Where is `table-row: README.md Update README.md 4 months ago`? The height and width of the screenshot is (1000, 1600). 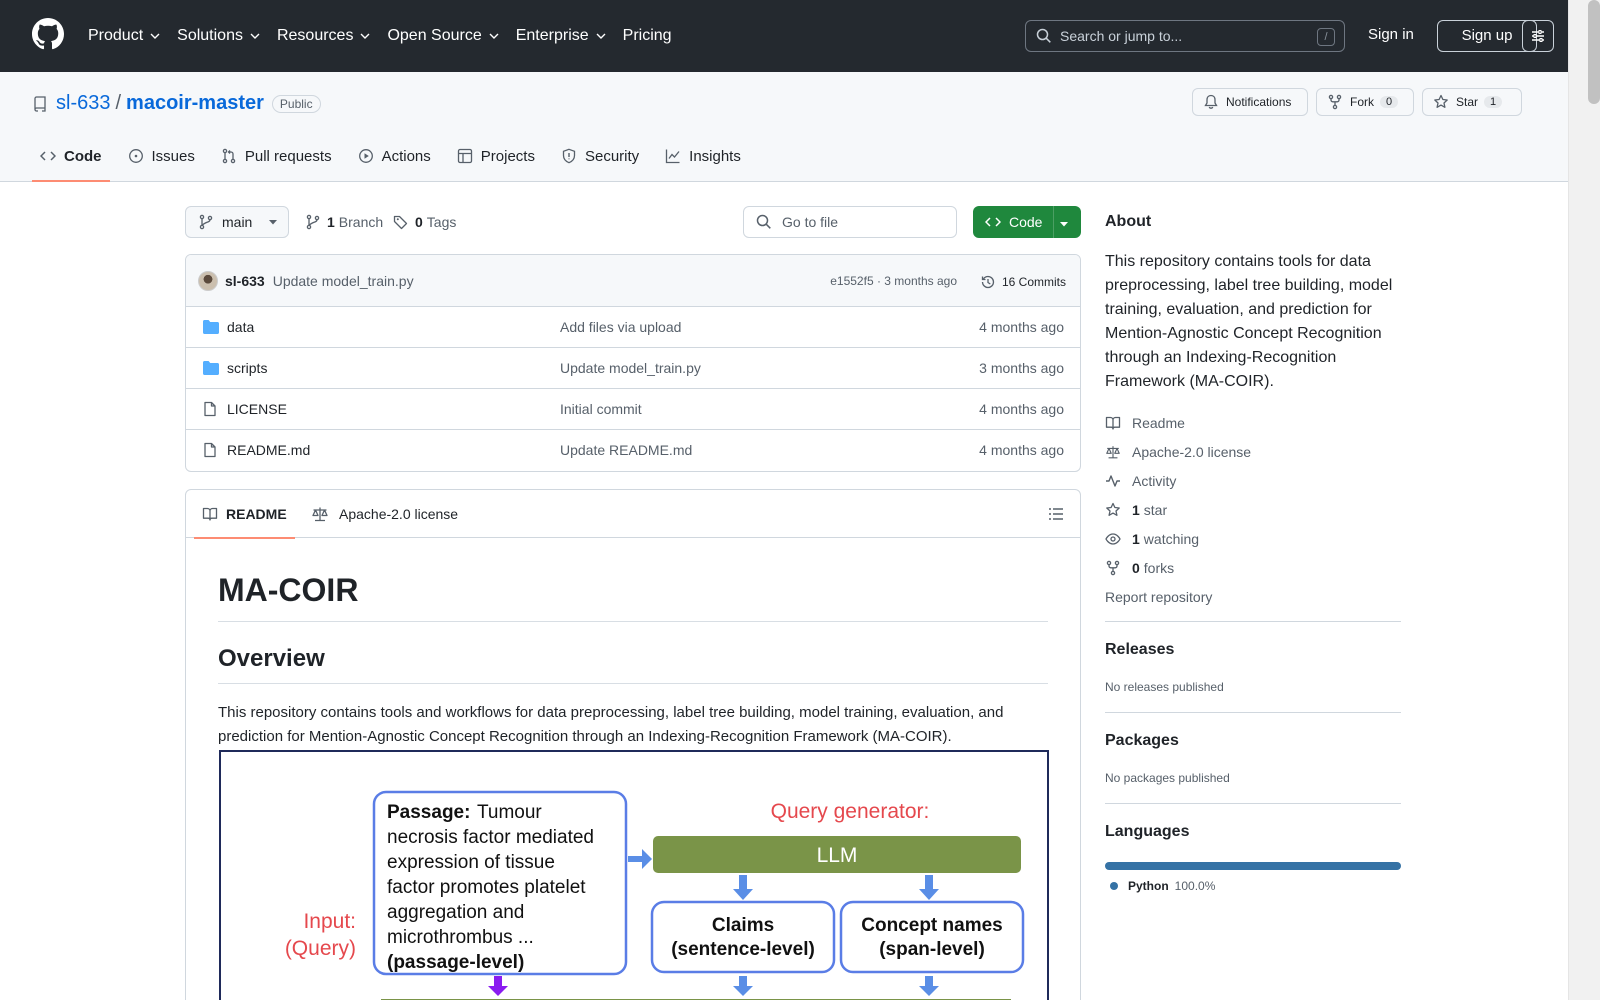 table-row: README.md Update README.md 4 months ago is located at coordinates (633, 450).